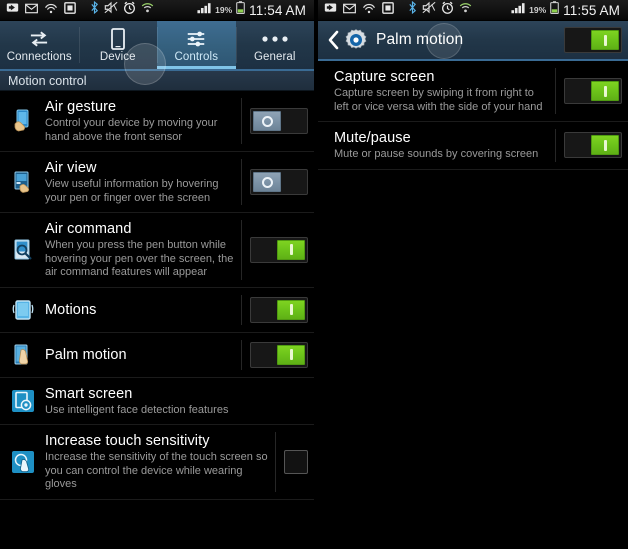  Describe the element at coordinates (591, 10) in the screenshot. I see `status-bar-clock: 11:55 AM` at that location.